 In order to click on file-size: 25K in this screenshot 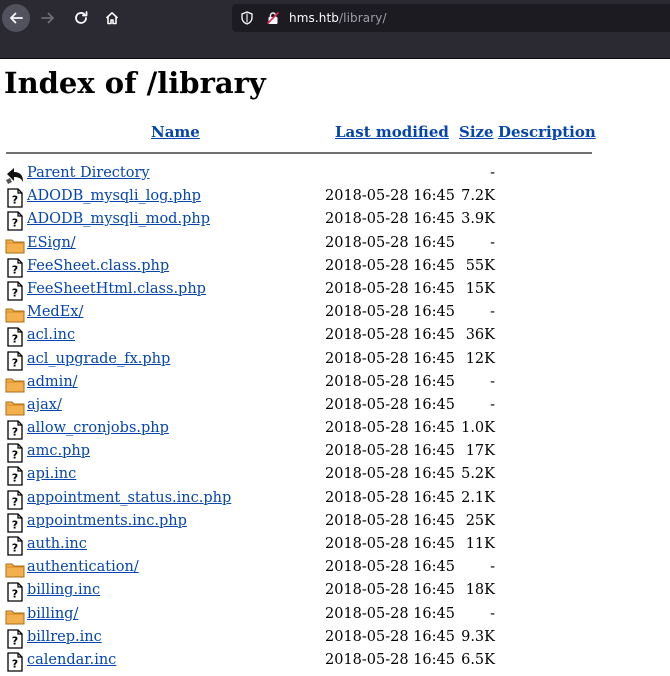, I will do `click(480, 520)`.